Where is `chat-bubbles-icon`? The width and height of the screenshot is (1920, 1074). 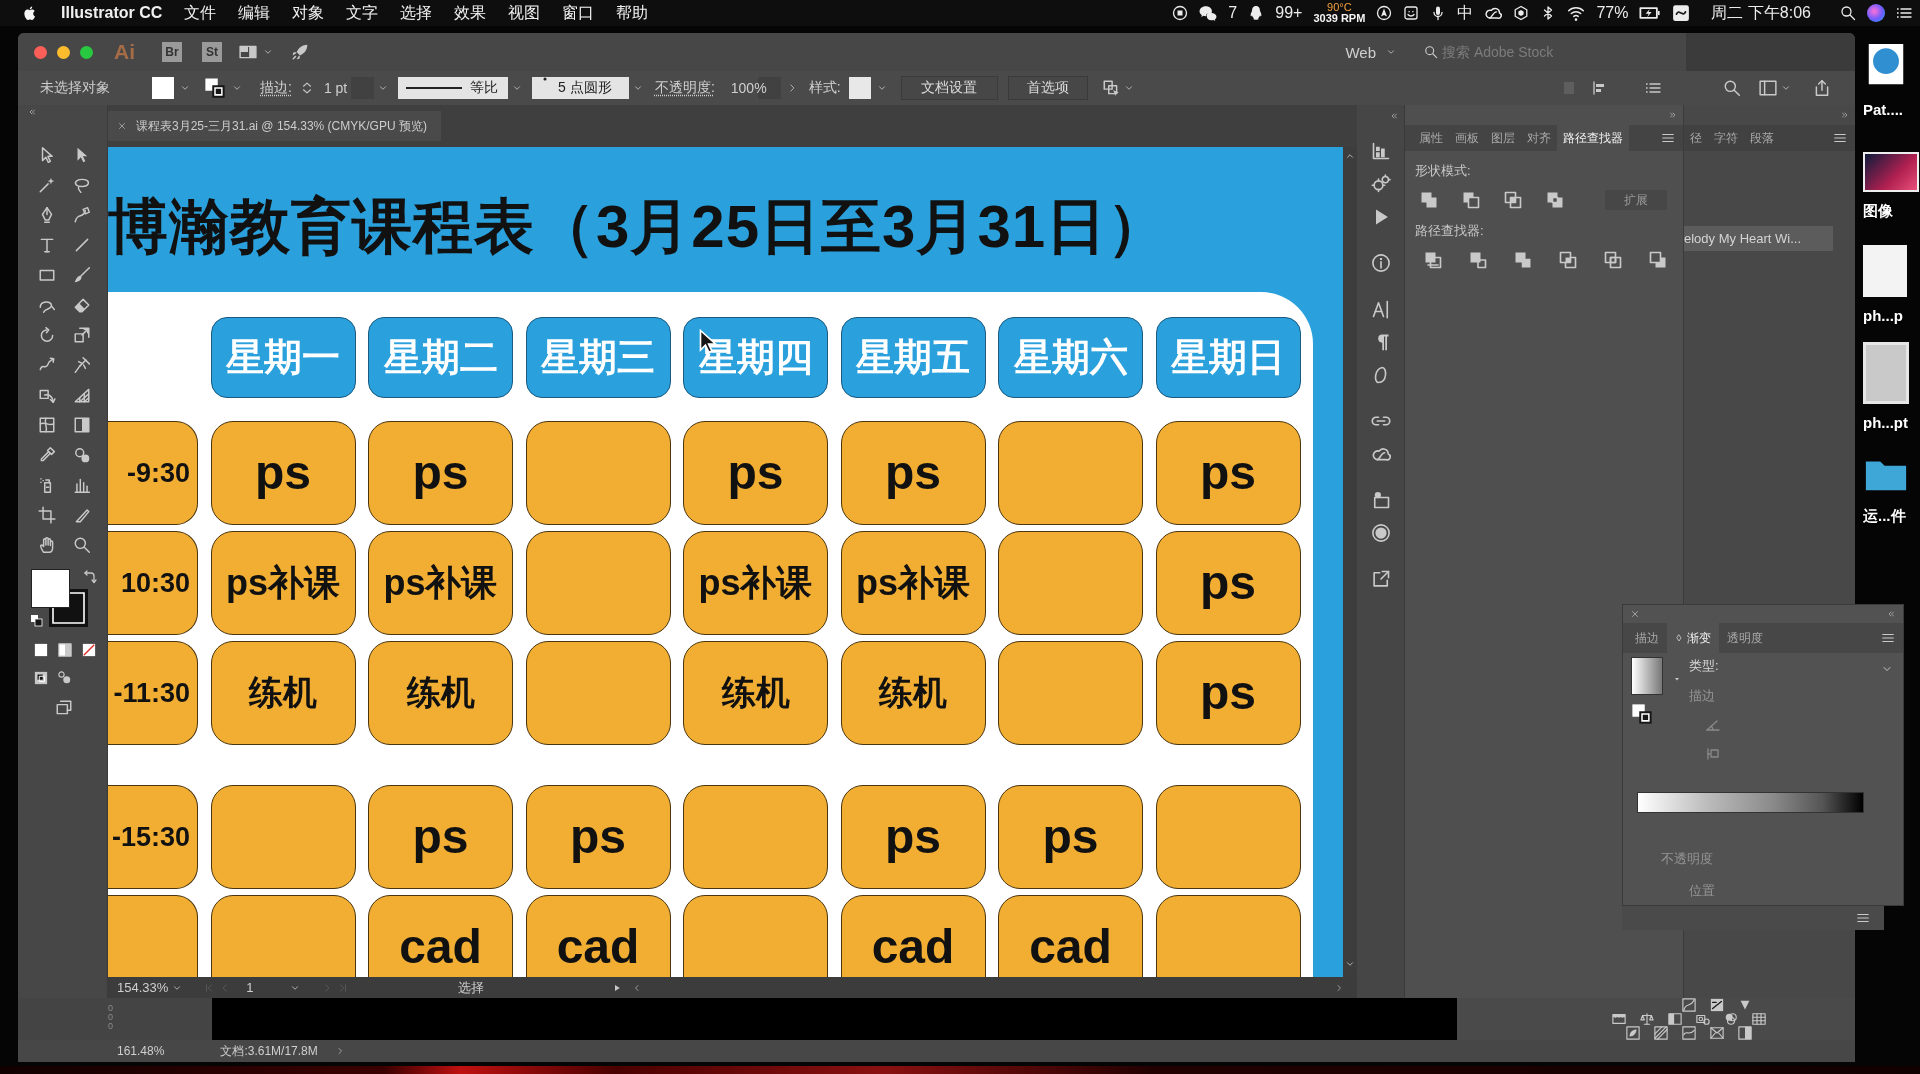
chat-bubbles-icon is located at coordinates (1208, 13).